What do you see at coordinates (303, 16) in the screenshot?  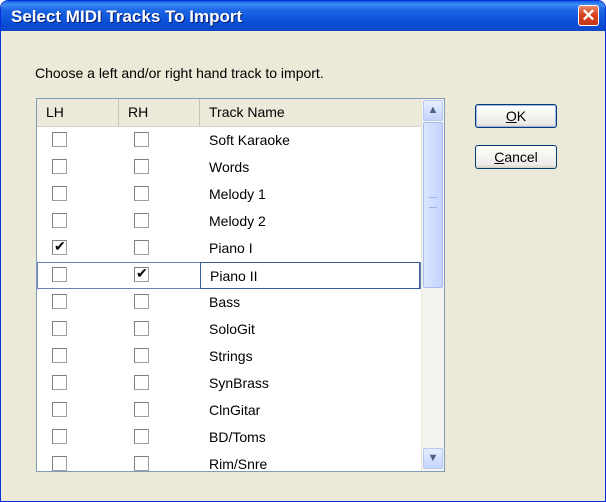 I see `title-bar: Select MIDI Tracks To Import ✕` at bounding box center [303, 16].